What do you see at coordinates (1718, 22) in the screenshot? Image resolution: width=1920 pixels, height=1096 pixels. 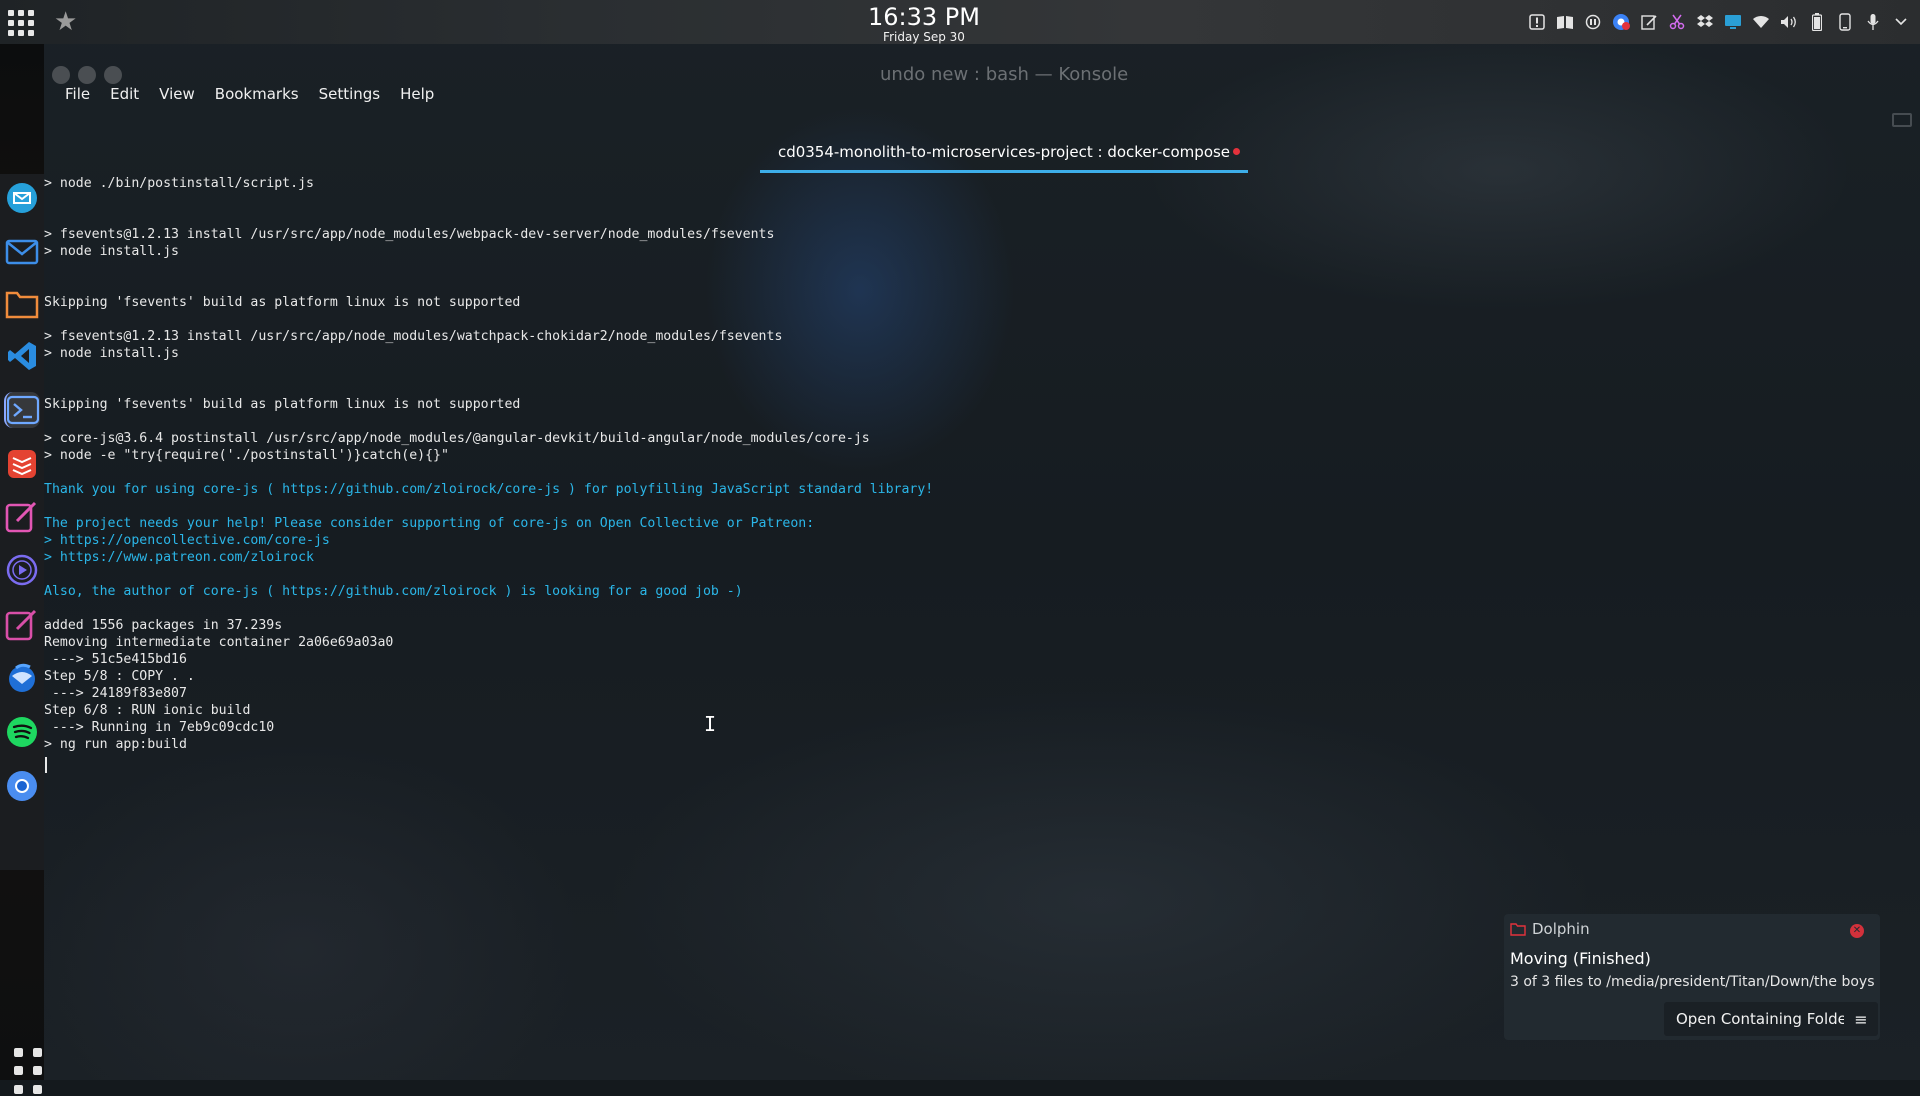 I see `system-tray` at bounding box center [1718, 22].